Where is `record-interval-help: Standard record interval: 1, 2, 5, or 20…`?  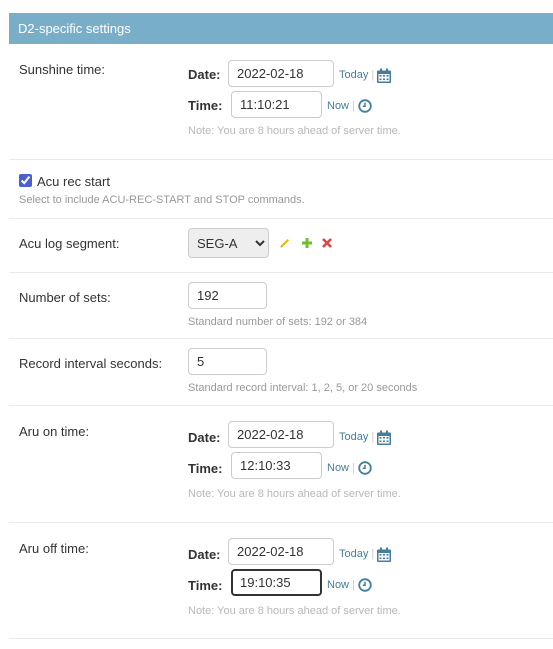 record-interval-help: Standard record interval: 1, 2, 5, or 20… is located at coordinates (303, 388).